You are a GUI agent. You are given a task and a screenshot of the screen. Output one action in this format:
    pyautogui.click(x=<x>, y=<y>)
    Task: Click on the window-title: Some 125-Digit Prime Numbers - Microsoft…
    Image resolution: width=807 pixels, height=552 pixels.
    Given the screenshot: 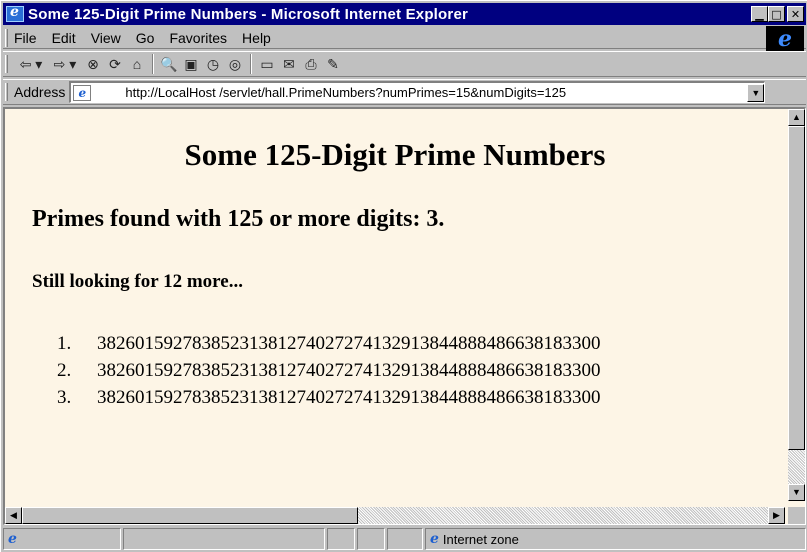 What is the action you would take?
    pyautogui.click(x=248, y=14)
    